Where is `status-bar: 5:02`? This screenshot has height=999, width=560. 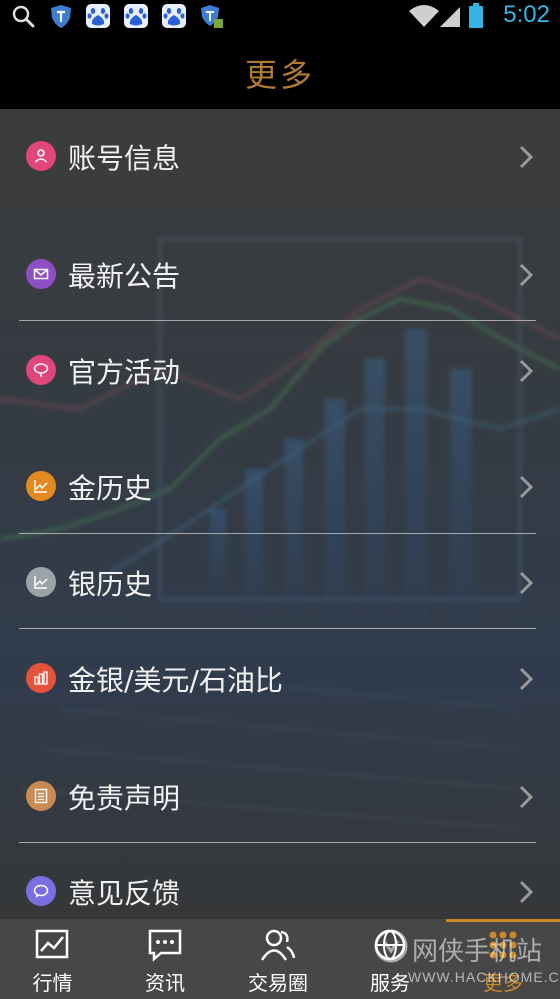 status-bar: 5:02 is located at coordinates (280, 17).